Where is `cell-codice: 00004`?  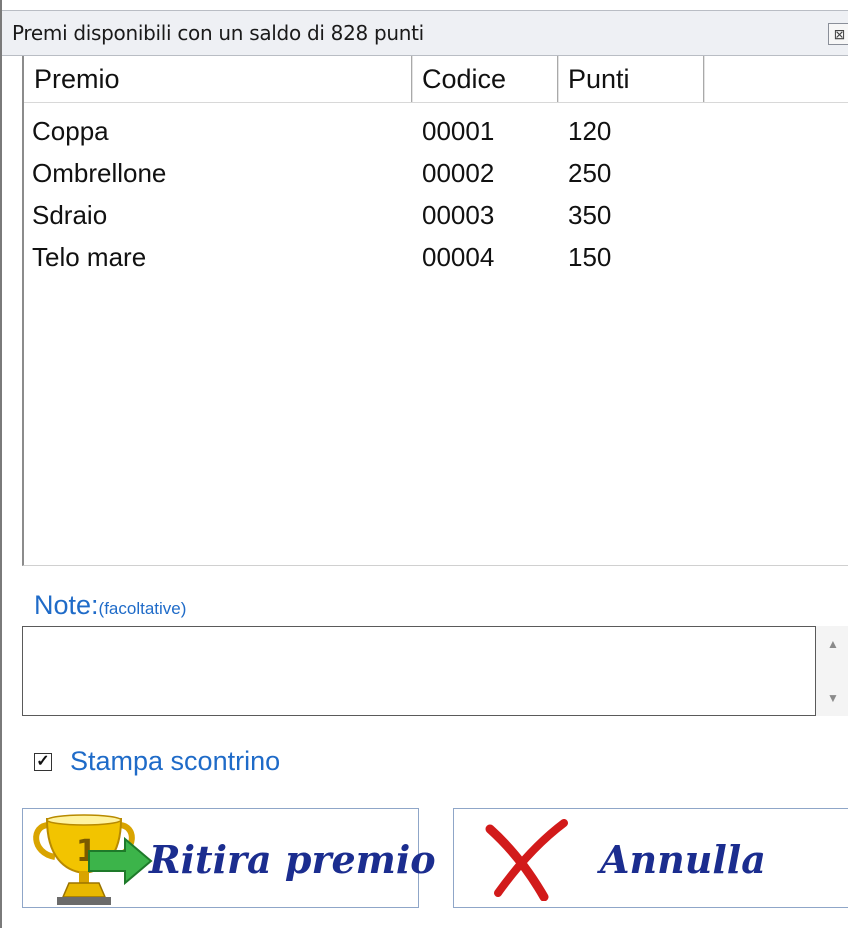 cell-codice: 00004 is located at coordinates (458, 257).